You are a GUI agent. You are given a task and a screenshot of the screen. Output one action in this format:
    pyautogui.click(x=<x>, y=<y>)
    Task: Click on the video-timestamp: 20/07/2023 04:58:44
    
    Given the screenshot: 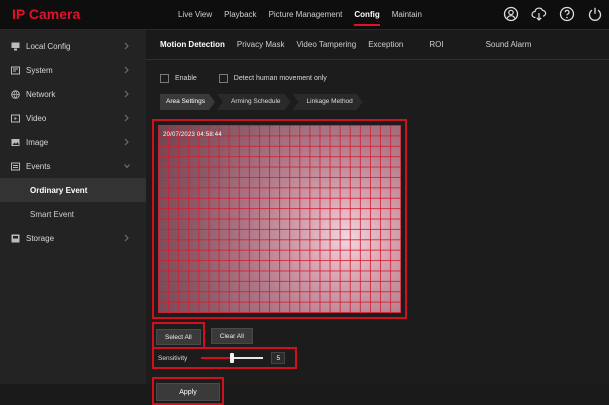 What is the action you would take?
    pyautogui.click(x=192, y=135)
    